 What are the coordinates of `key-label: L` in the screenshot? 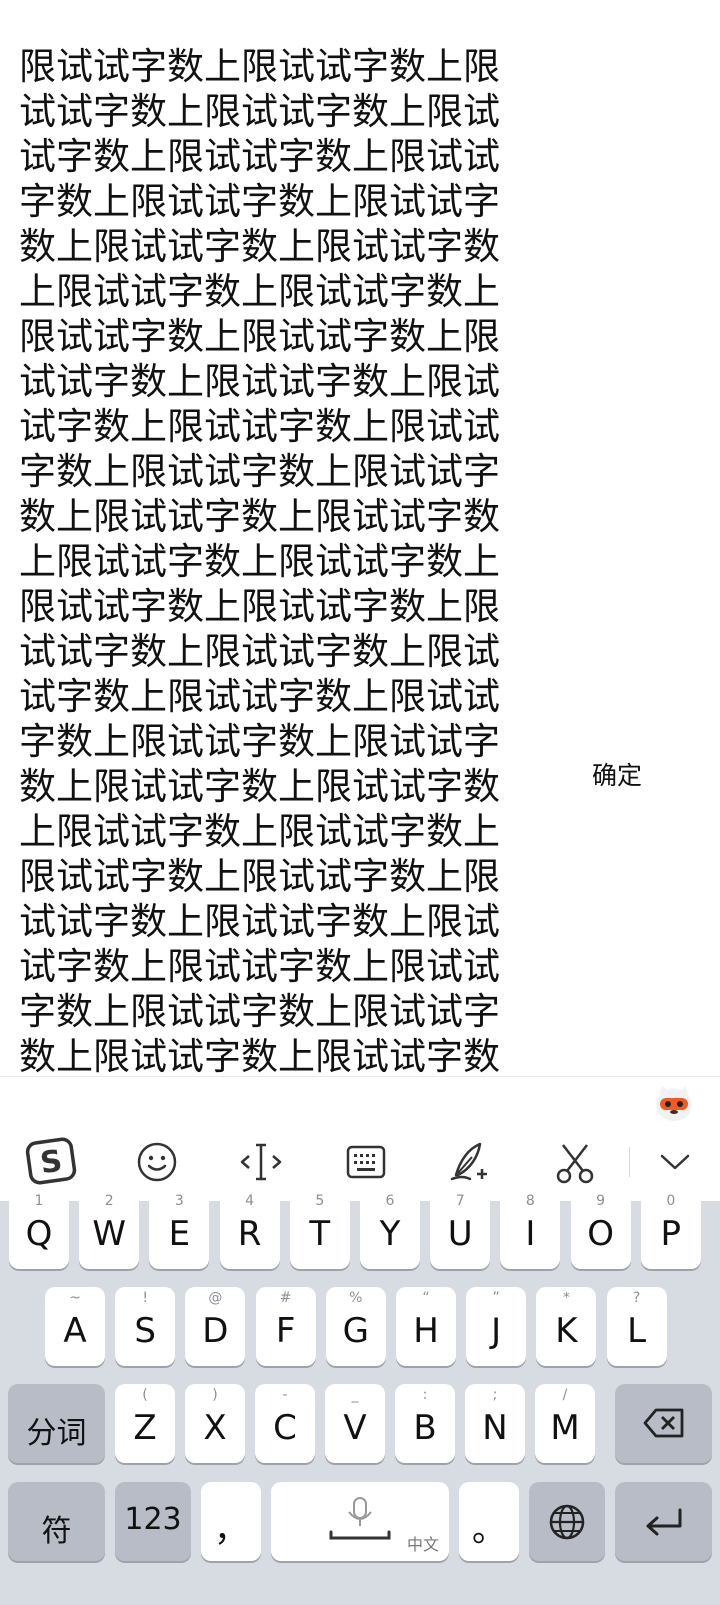 It's located at (637, 1331).